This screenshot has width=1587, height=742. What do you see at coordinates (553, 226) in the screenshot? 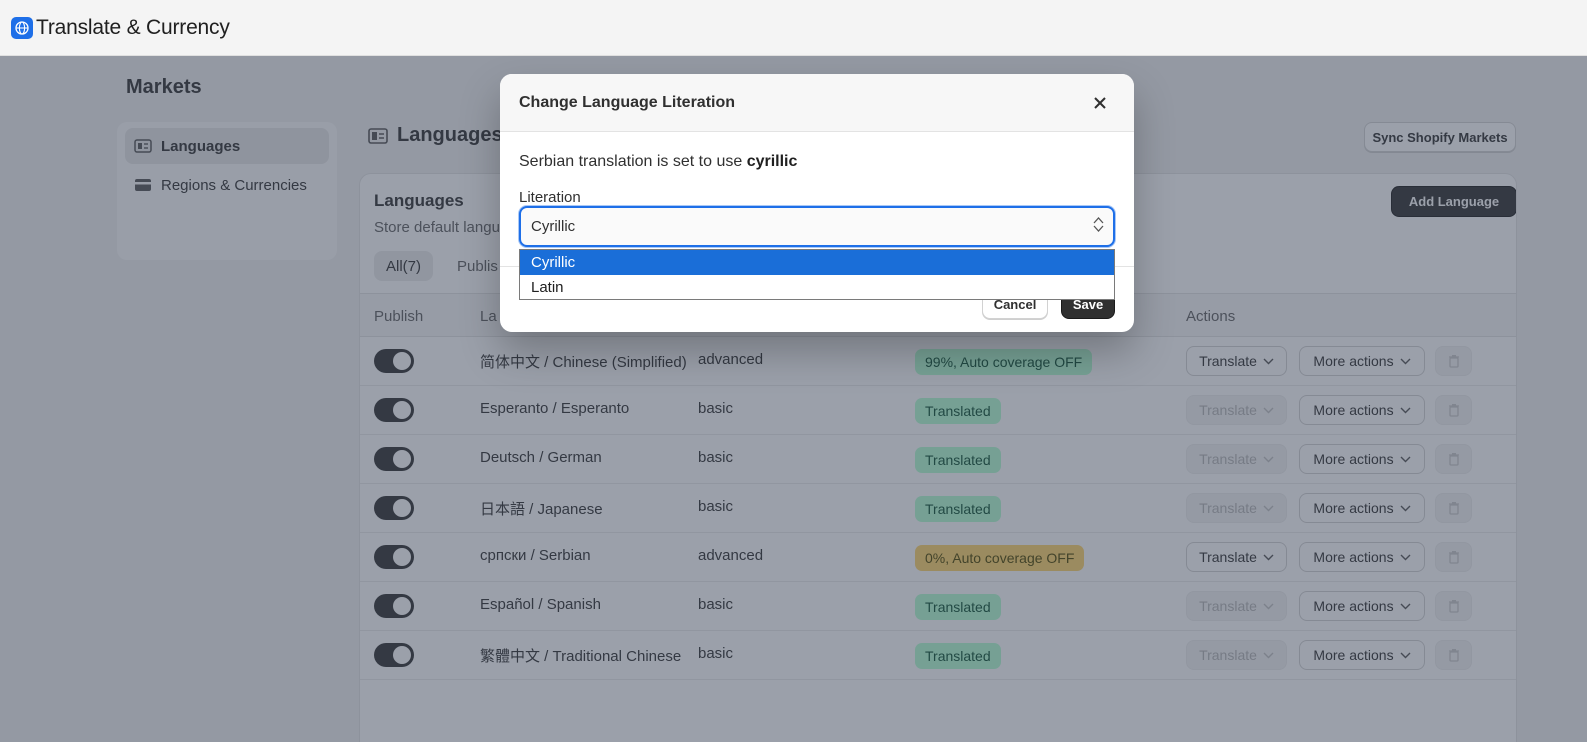
I see `select-value: Cyrillic` at bounding box center [553, 226].